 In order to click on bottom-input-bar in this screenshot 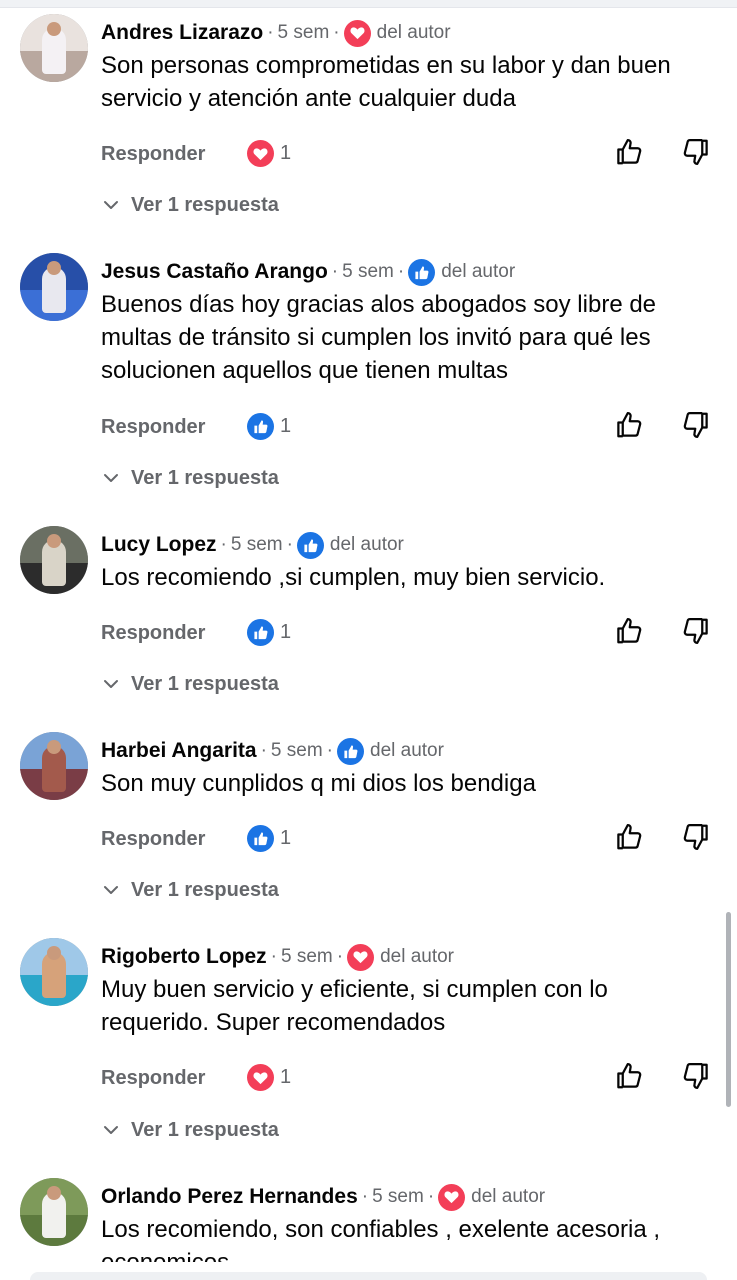, I will do `click(368, 1276)`.